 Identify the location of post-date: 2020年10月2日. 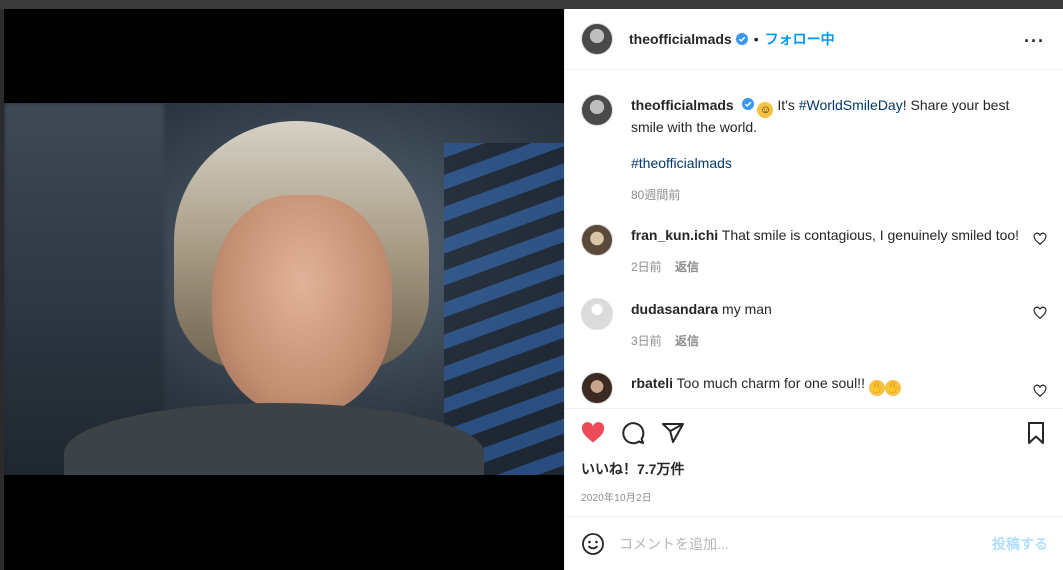
(814, 496).